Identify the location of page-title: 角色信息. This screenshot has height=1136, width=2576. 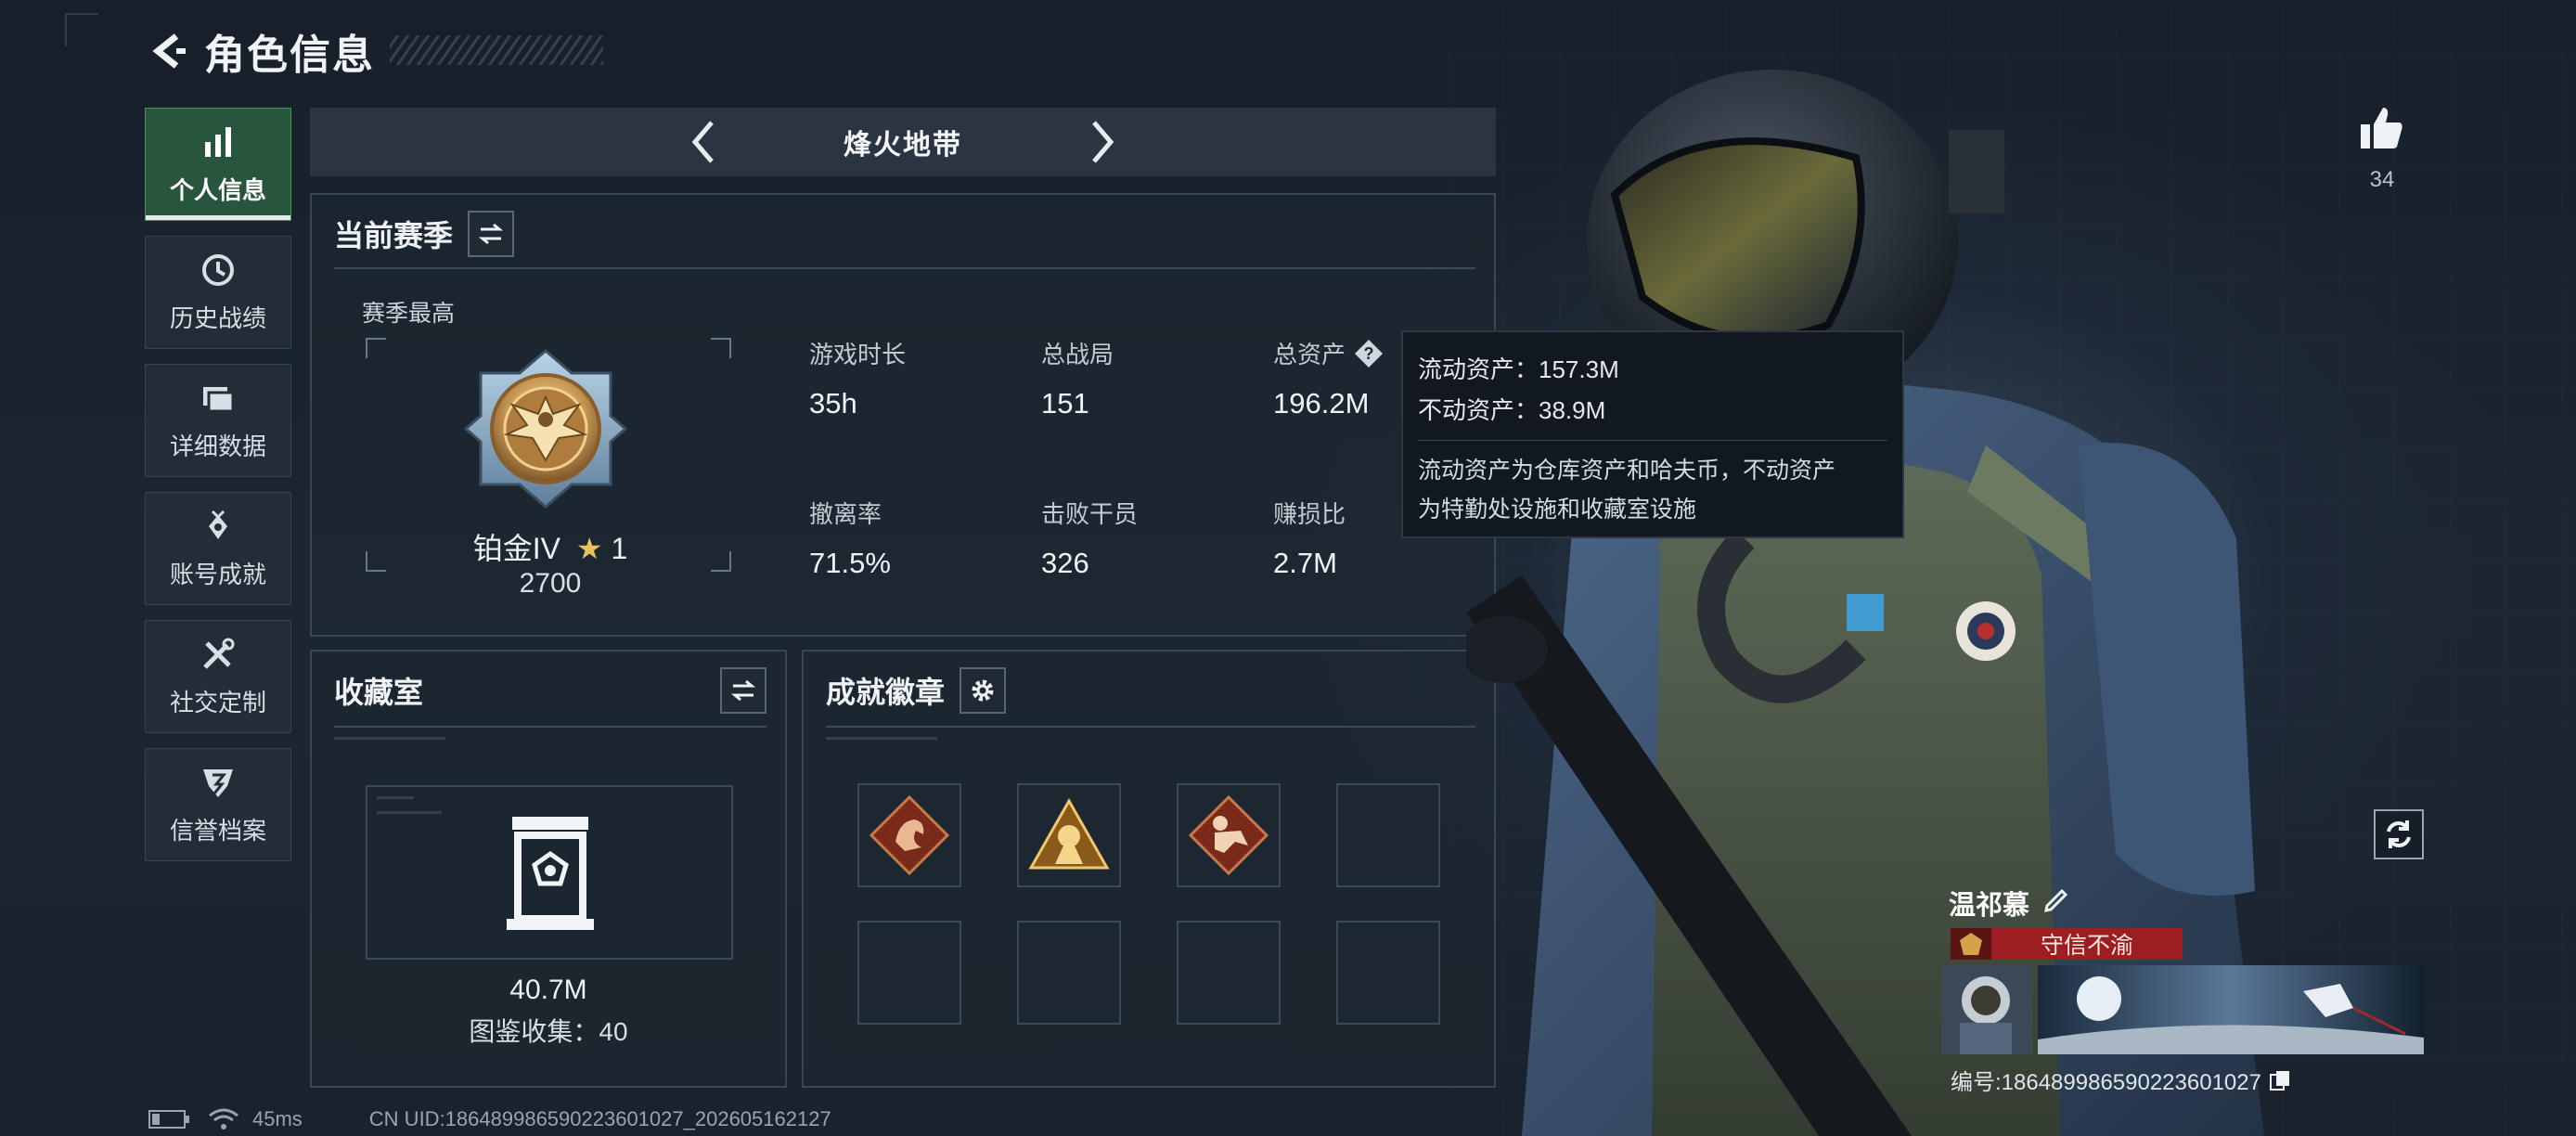
(289, 55).